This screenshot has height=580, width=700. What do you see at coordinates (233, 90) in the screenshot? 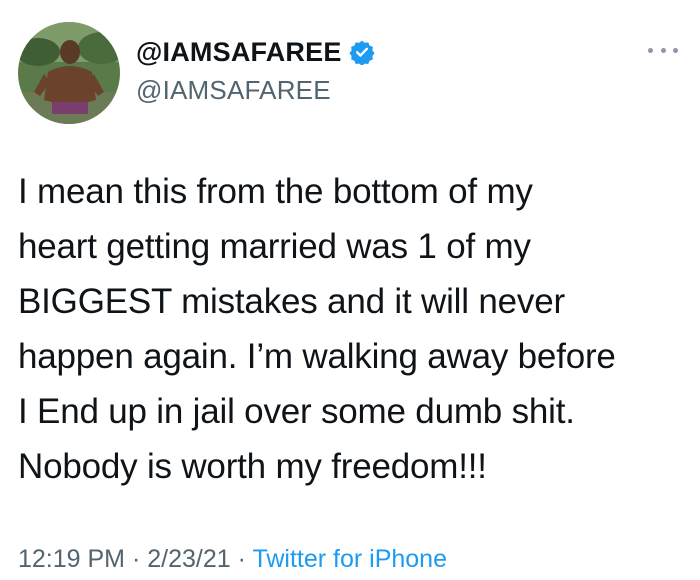
I see `user-handle: @IAMSAFAREE` at bounding box center [233, 90].